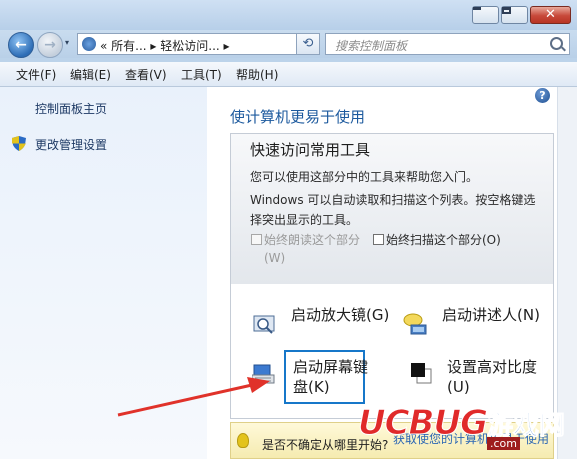 This screenshot has height=459, width=577. What do you see at coordinates (71, 144) in the screenshot?
I see `sidebar-item-uac: 更改管理设置` at bounding box center [71, 144].